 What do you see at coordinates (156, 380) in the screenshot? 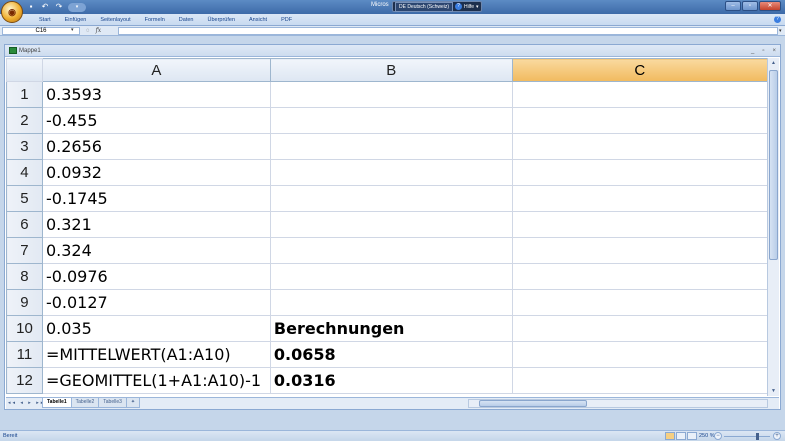
I see `cell-a12: =GEOMITTEL(1+A1:A10)-1` at bounding box center [156, 380].